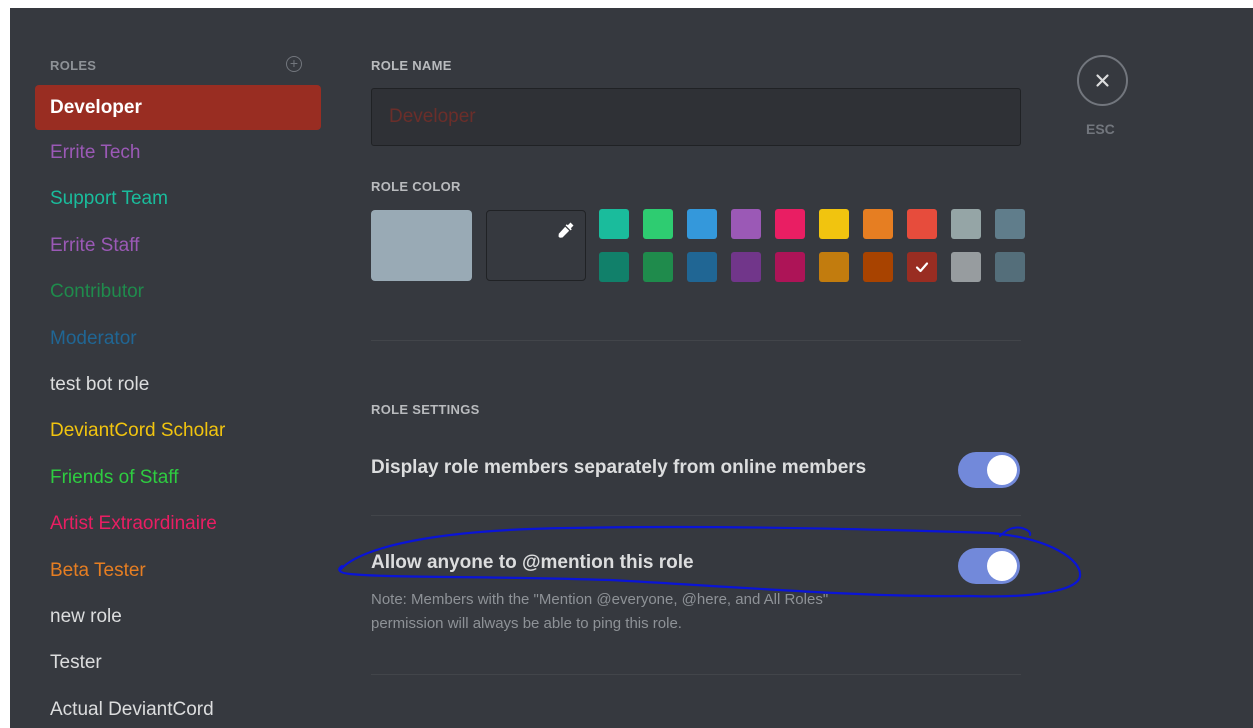  What do you see at coordinates (178, 107) in the screenshot?
I see `role-item: Developer` at bounding box center [178, 107].